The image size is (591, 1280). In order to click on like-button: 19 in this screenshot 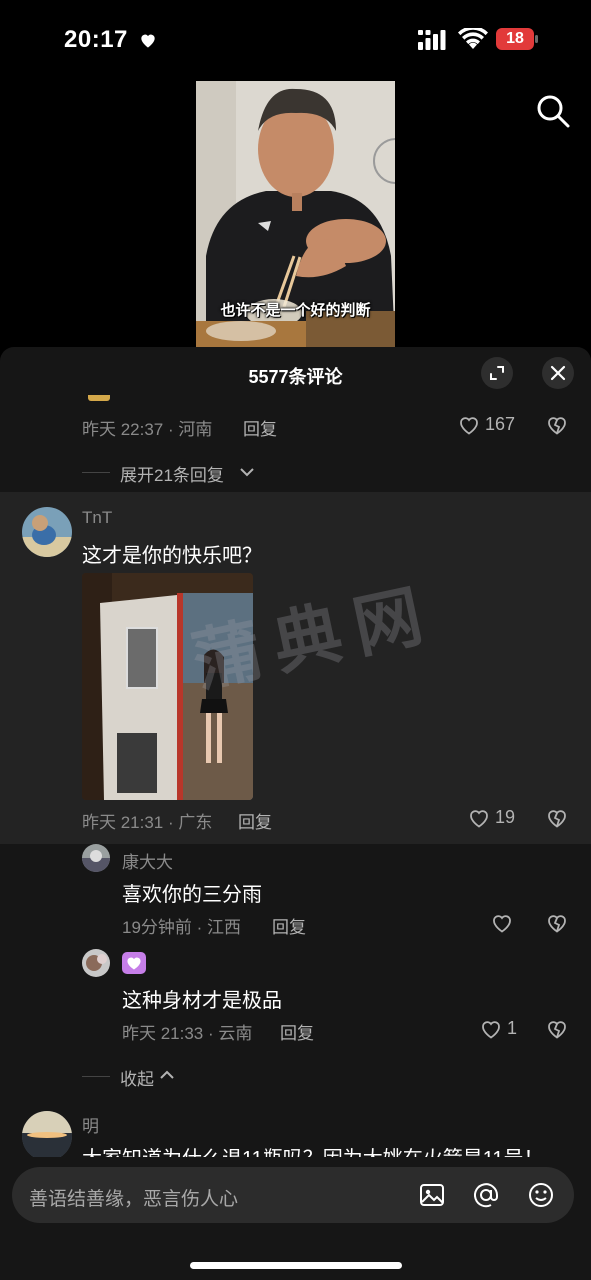, I will do `click(492, 818)`.